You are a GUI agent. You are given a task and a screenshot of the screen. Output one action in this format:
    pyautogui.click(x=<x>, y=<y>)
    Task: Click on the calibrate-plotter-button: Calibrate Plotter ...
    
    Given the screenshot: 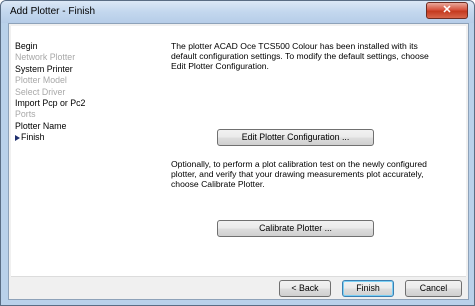 What is the action you would take?
    pyautogui.click(x=295, y=228)
    